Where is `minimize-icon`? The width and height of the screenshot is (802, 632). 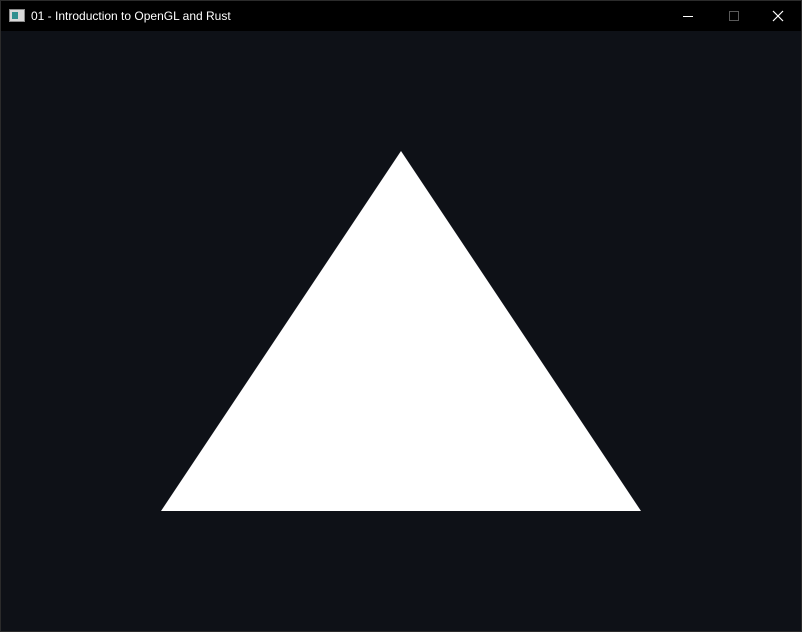
minimize-icon is located at coordinates (688, 16).